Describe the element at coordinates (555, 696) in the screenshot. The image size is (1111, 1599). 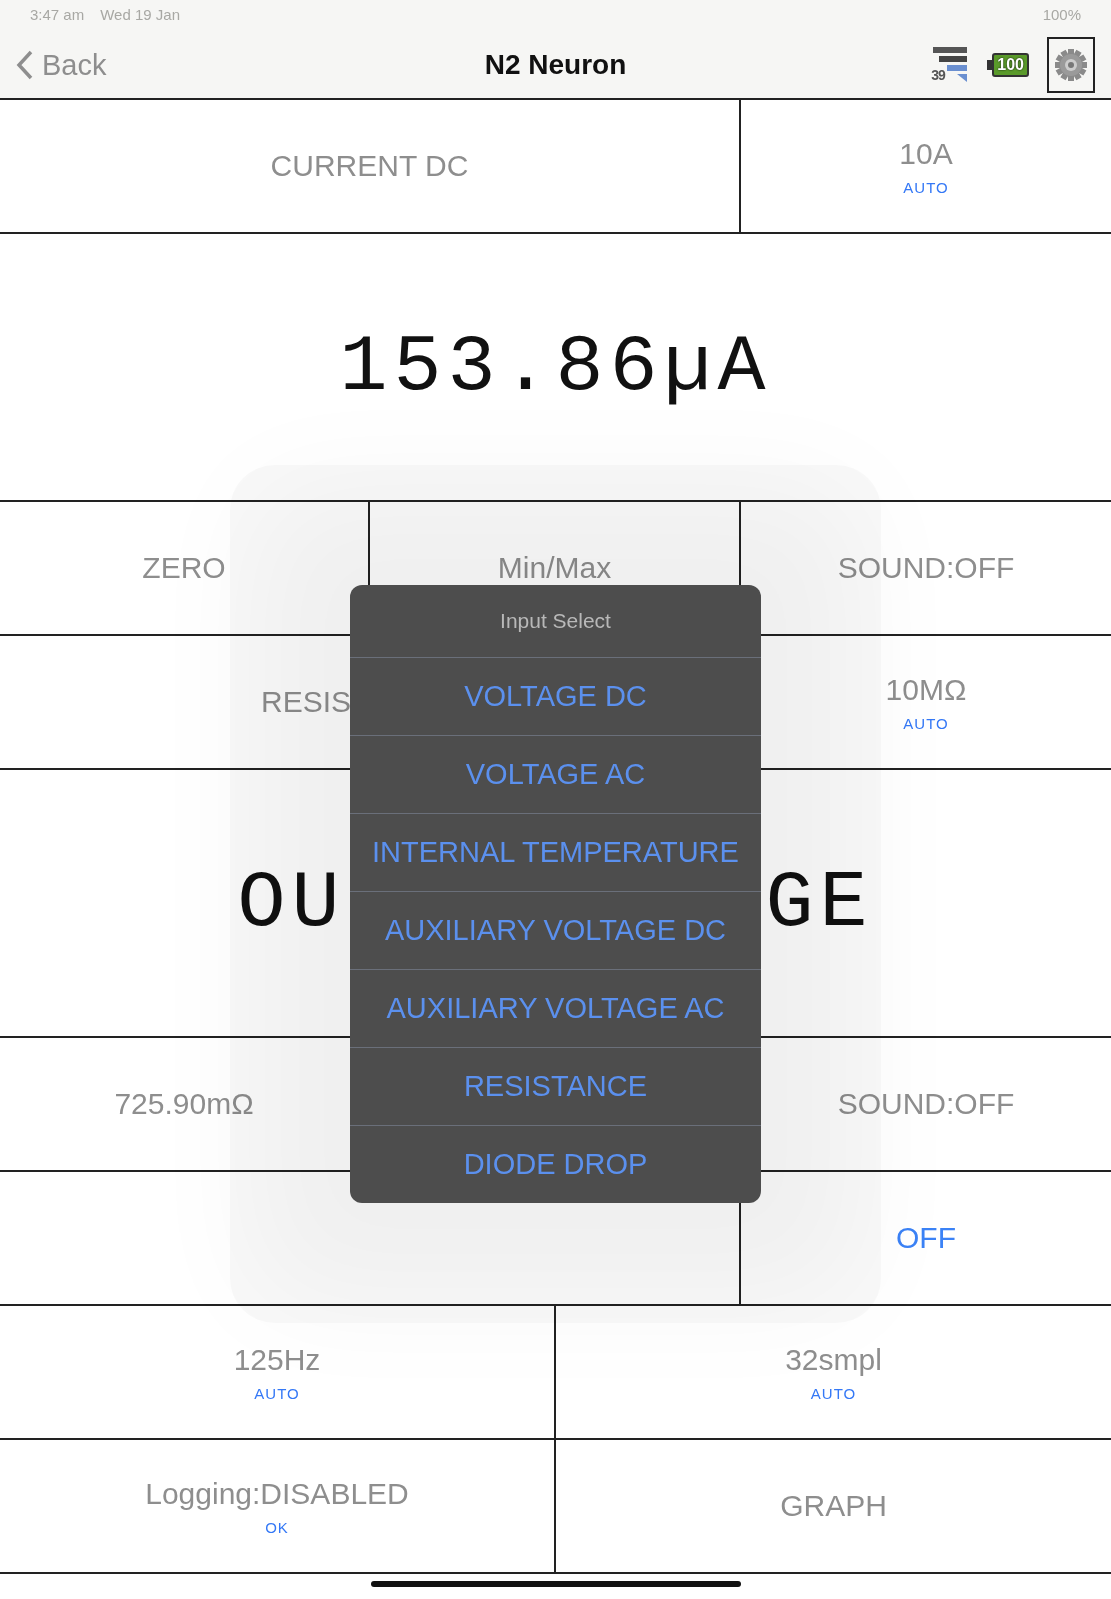
I see `menu-item: VOLTAGE DC` at that location.